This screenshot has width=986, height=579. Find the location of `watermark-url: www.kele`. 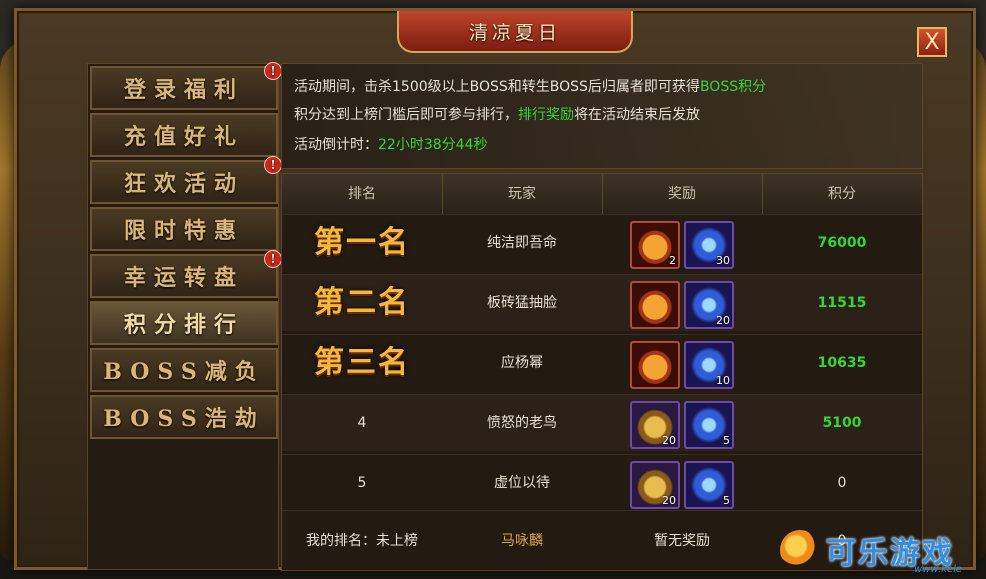

watermark-url: www.kele is located at coordinates (938, 569).